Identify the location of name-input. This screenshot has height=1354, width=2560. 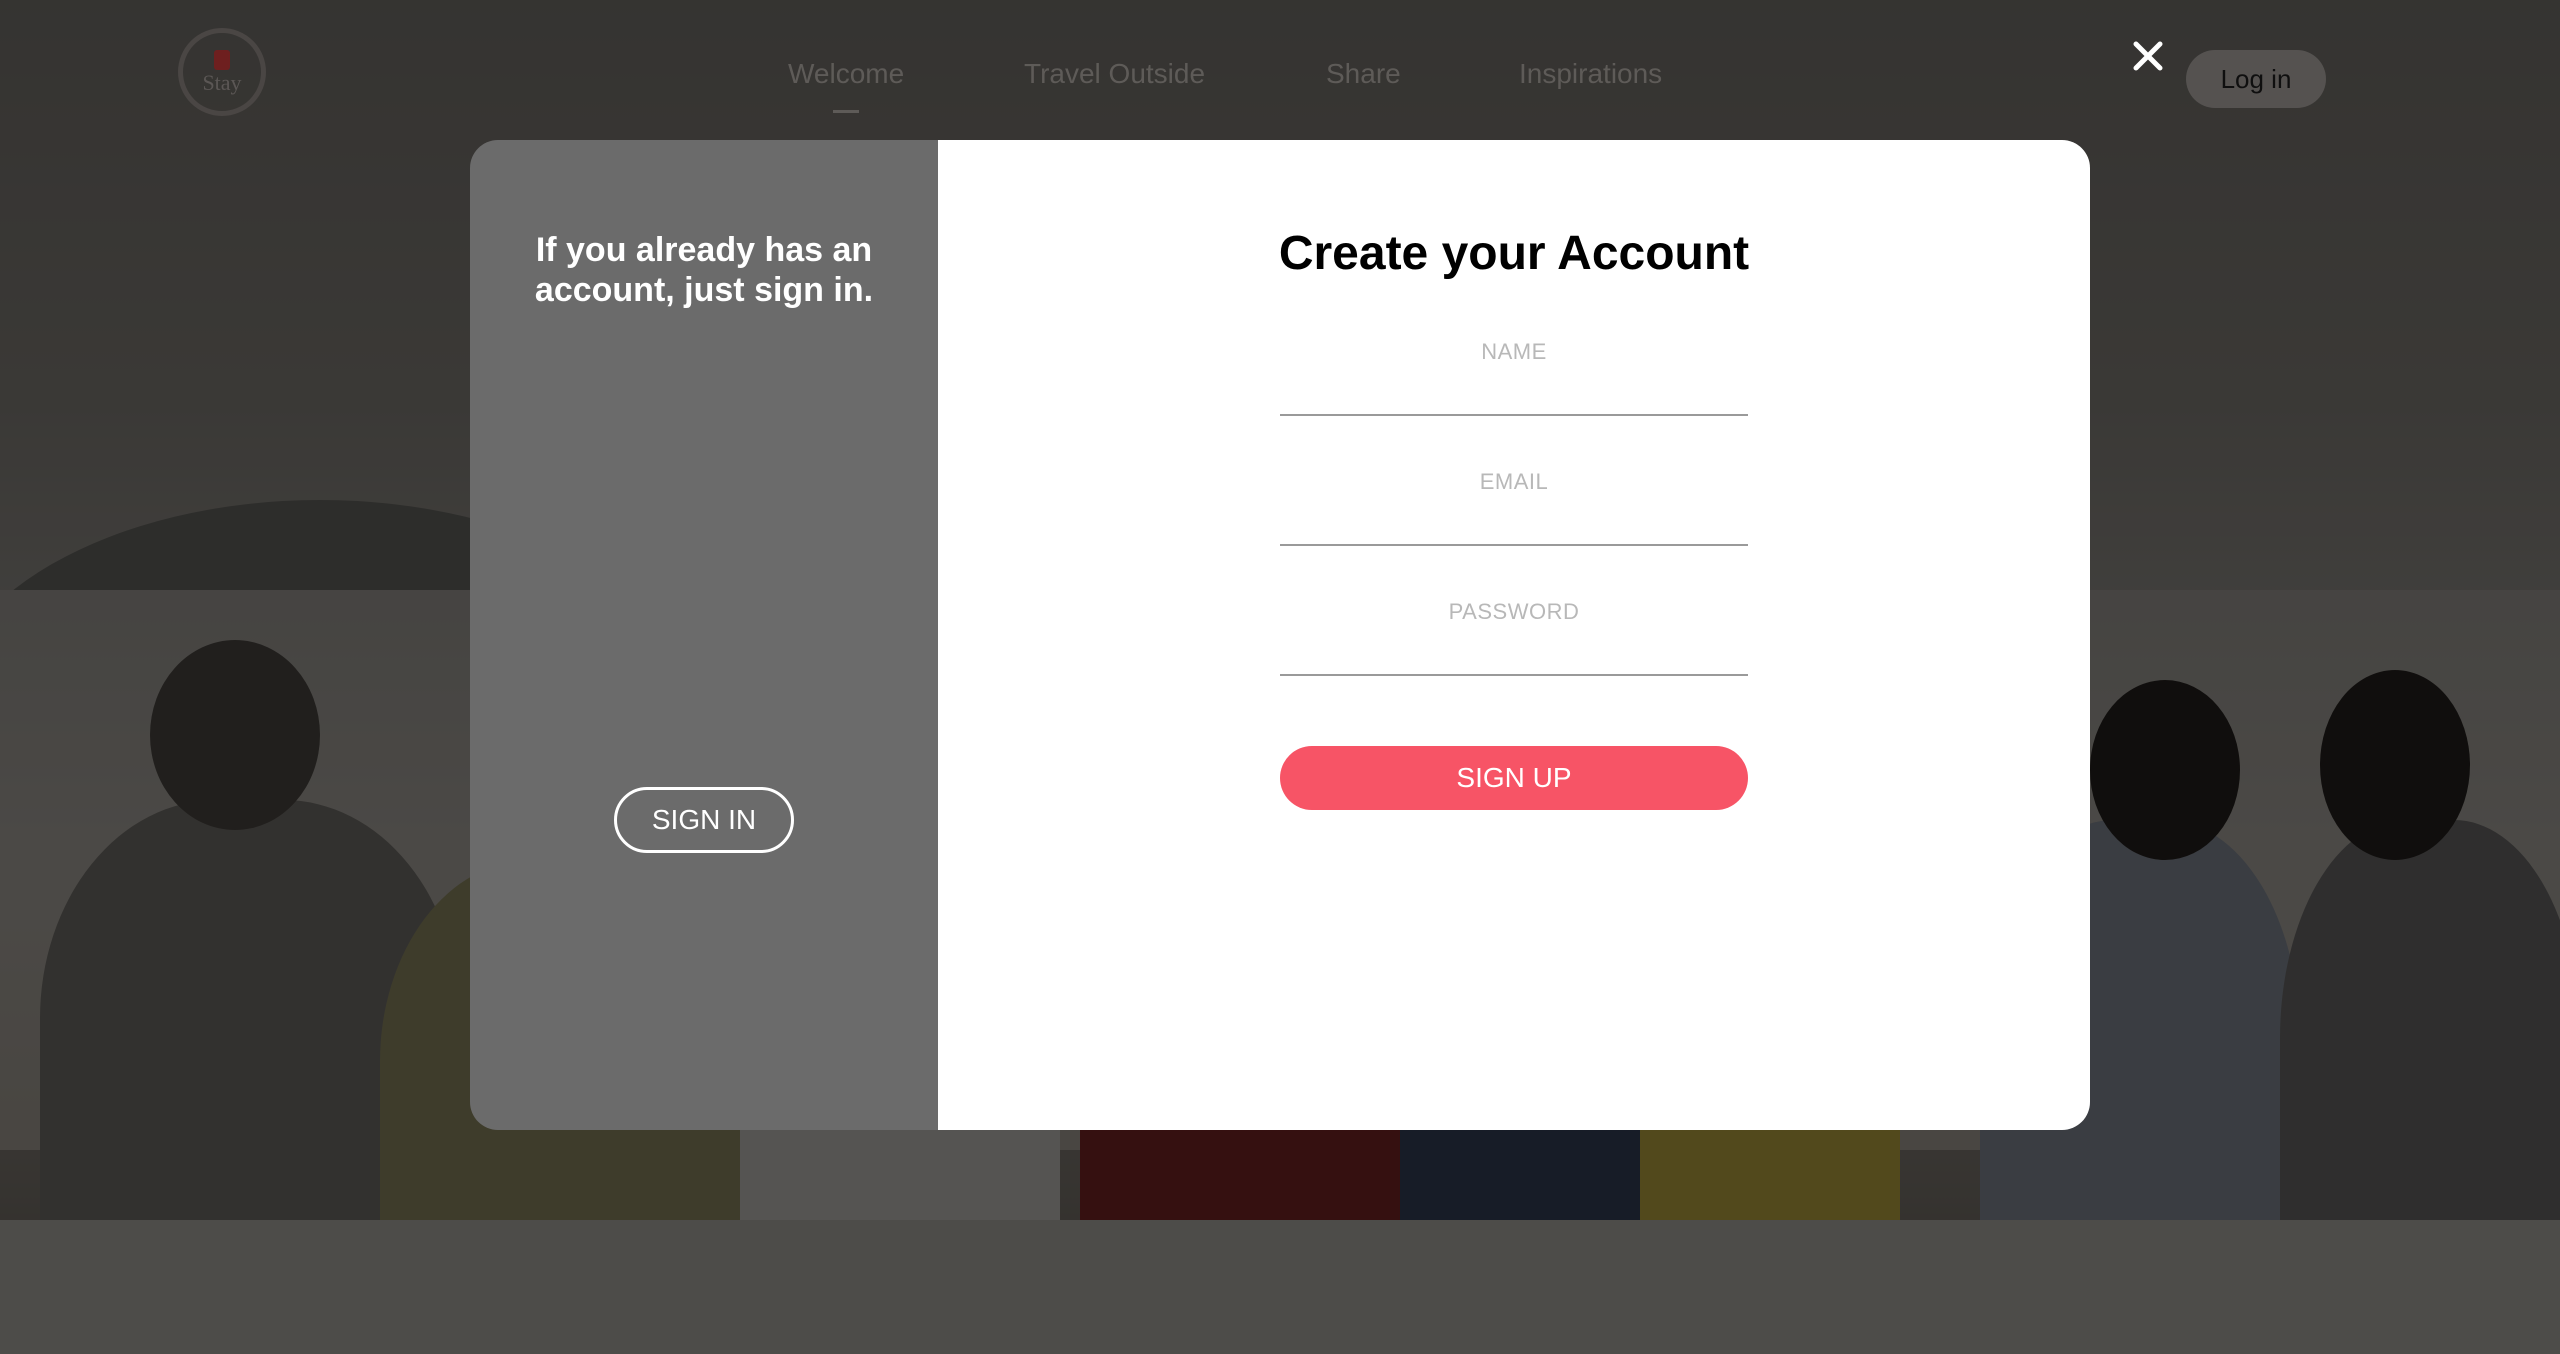
(1514, 352).